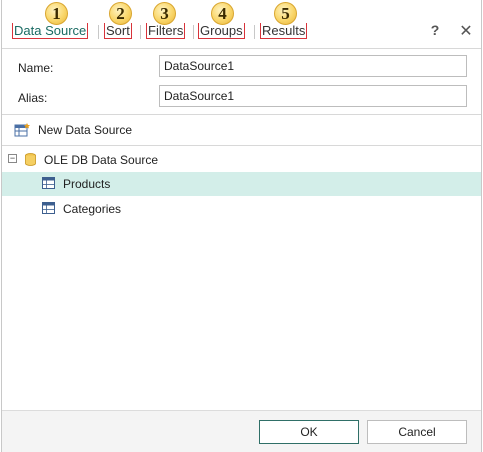 The image size is (483, 452). What do you see at coordinates (284, 31) in the screenshot?
I see `tab-results: Results` at bounding box center [284, 31].